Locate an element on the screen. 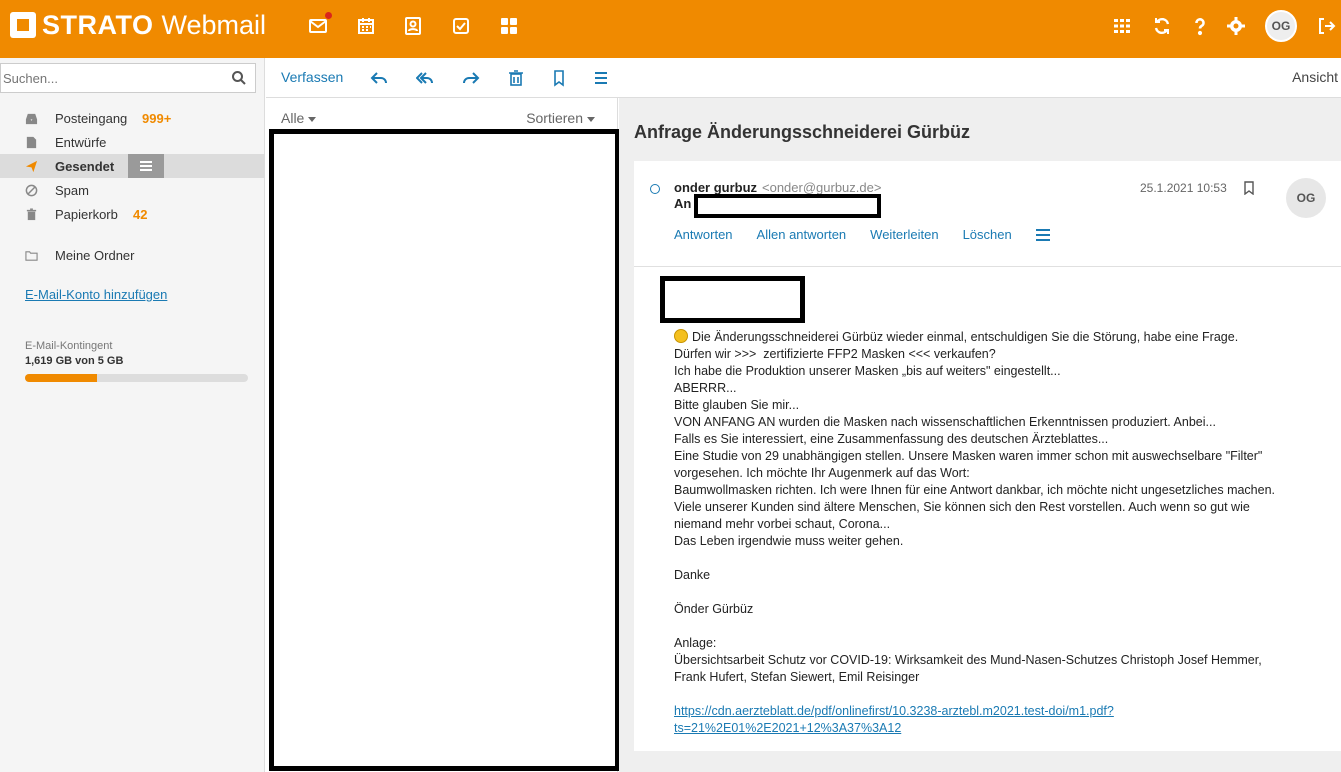 This screenshot has width=1341, height=772. folder-sent: Gesendet is located at coordinates (132, 166).